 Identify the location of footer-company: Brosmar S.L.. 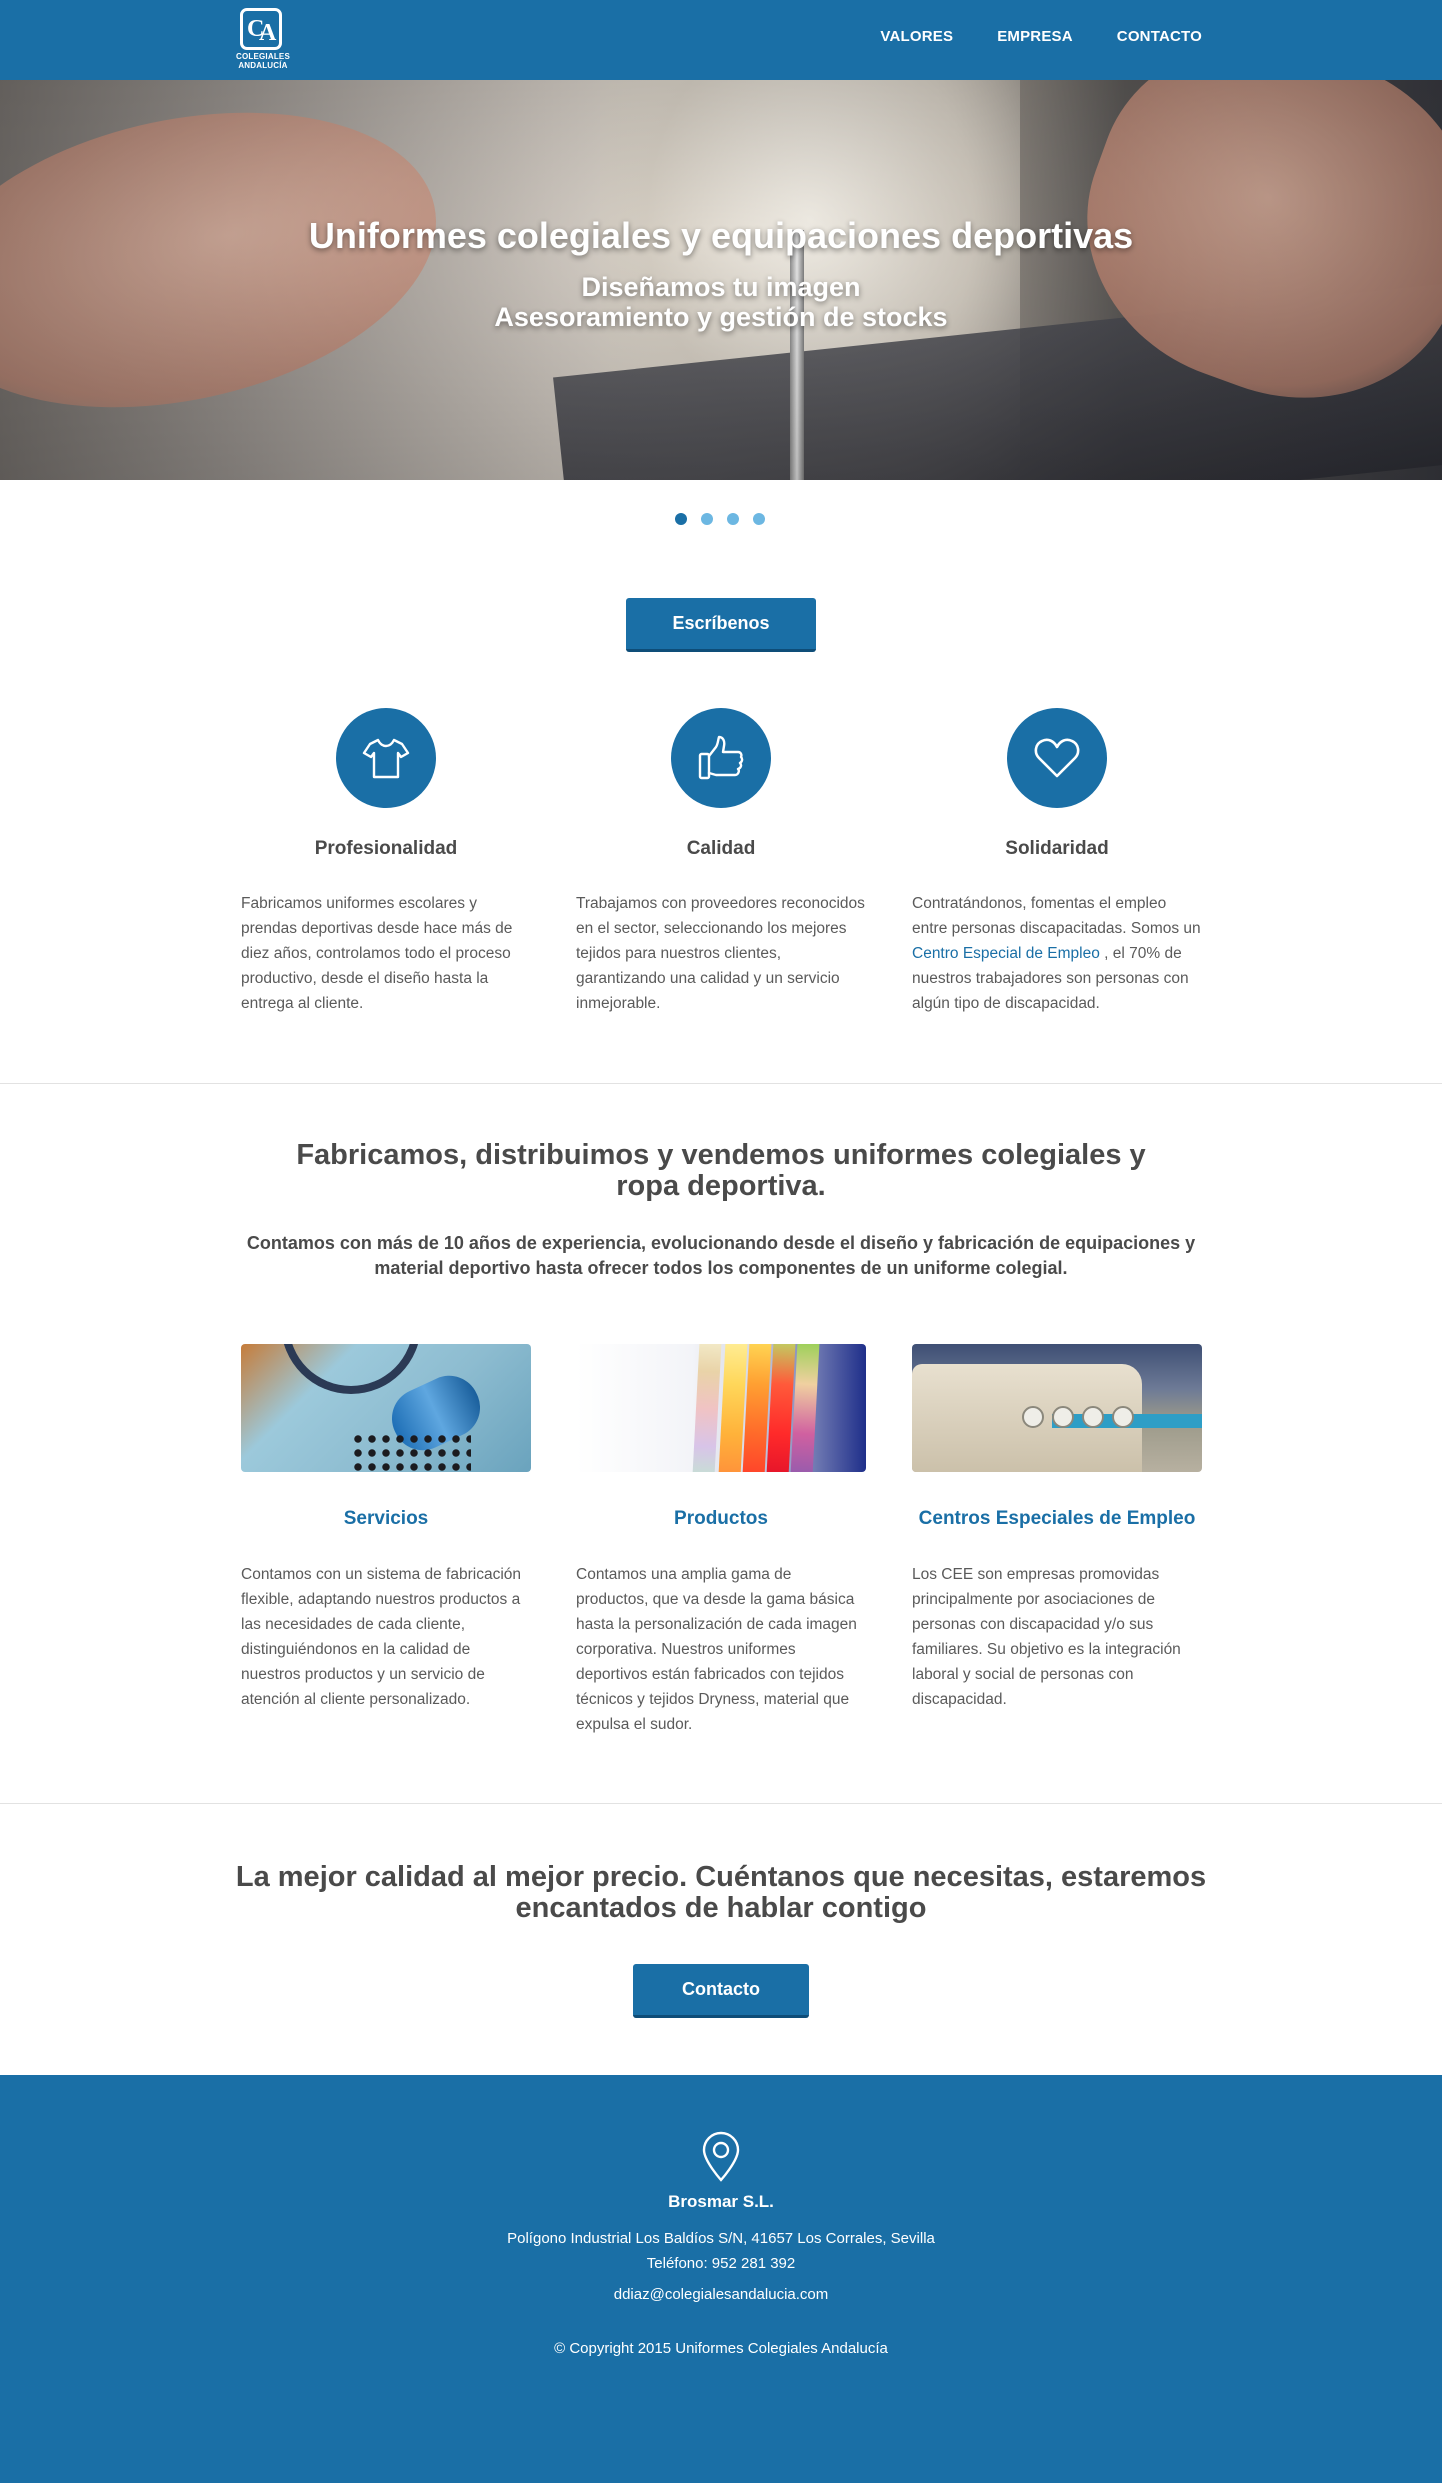
(721, 2201).